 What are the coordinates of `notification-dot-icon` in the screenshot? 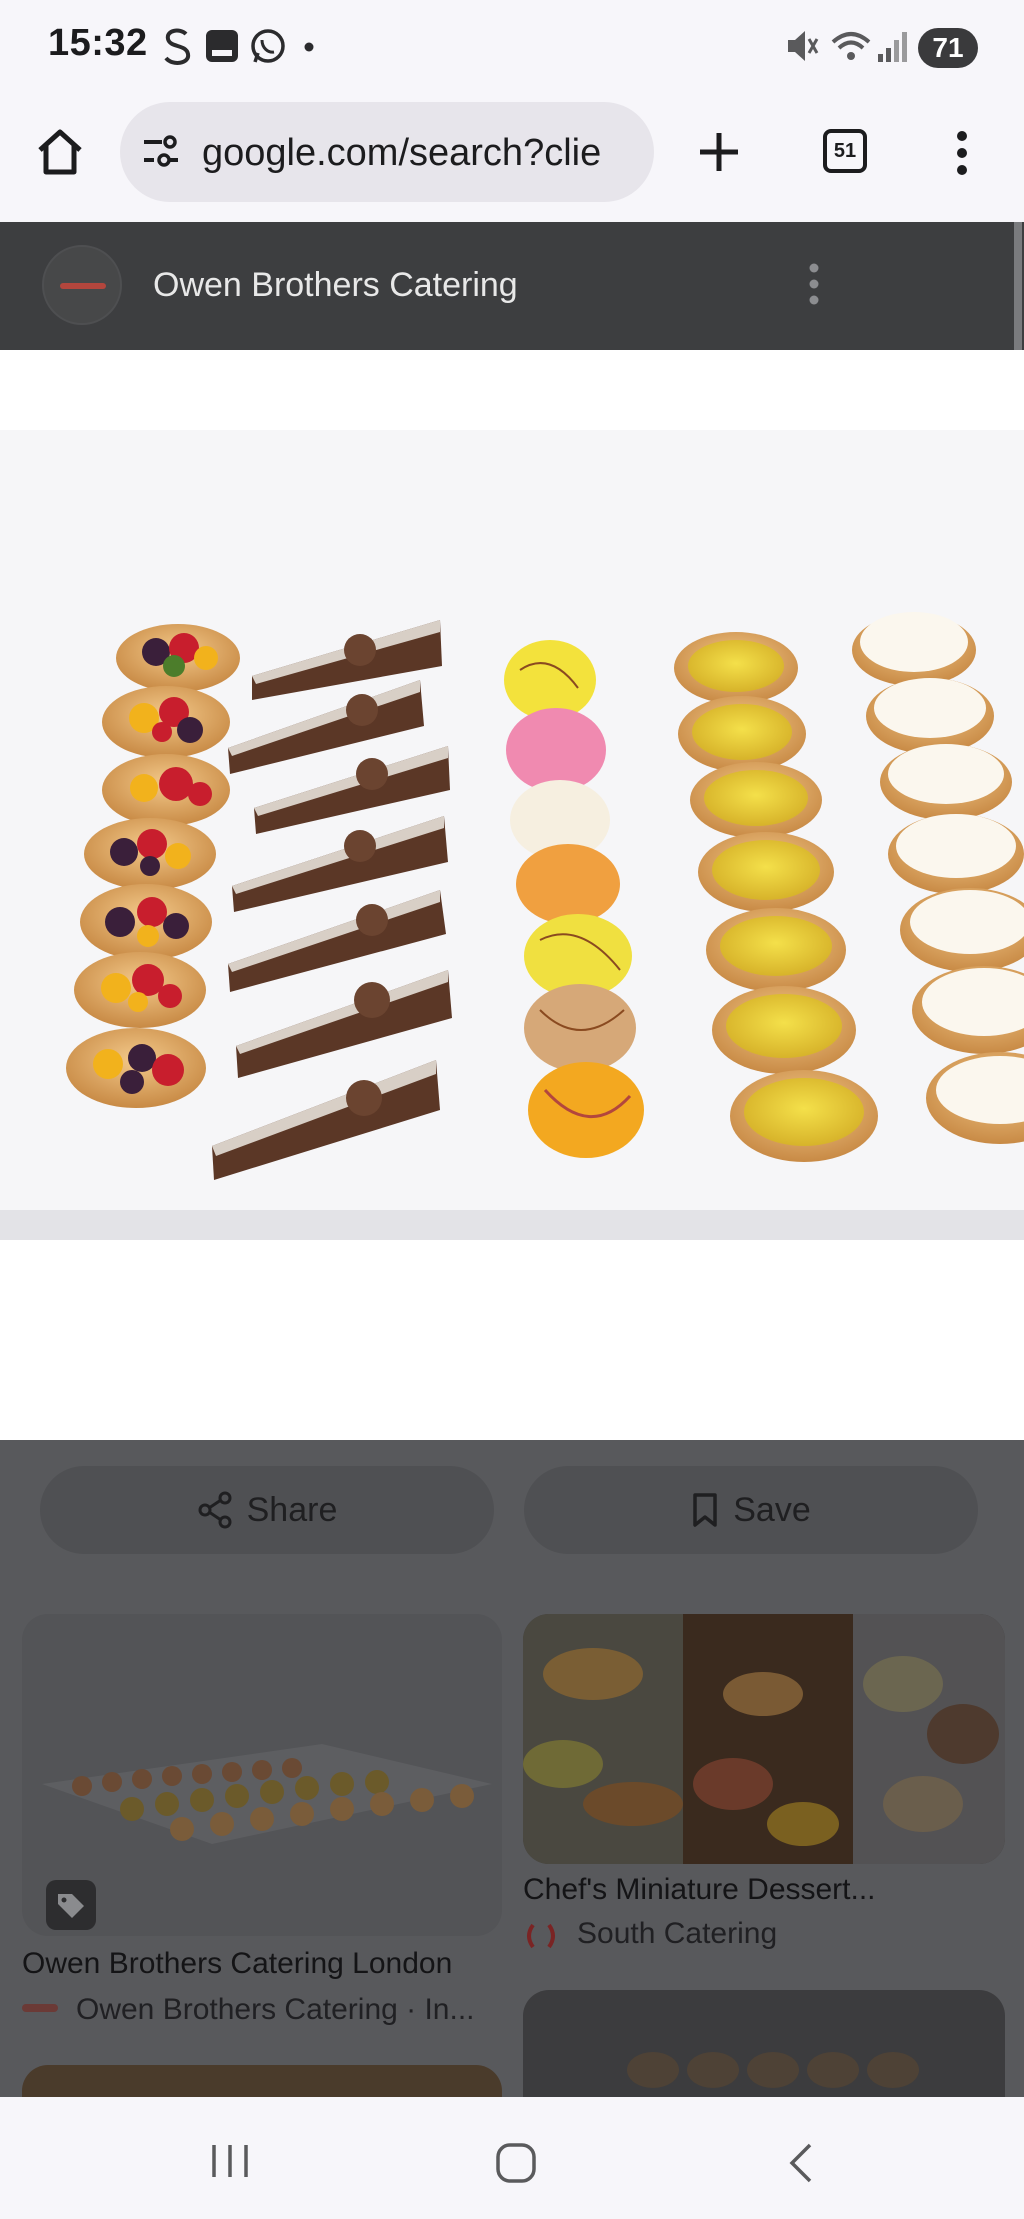 It's located at (309, 47).